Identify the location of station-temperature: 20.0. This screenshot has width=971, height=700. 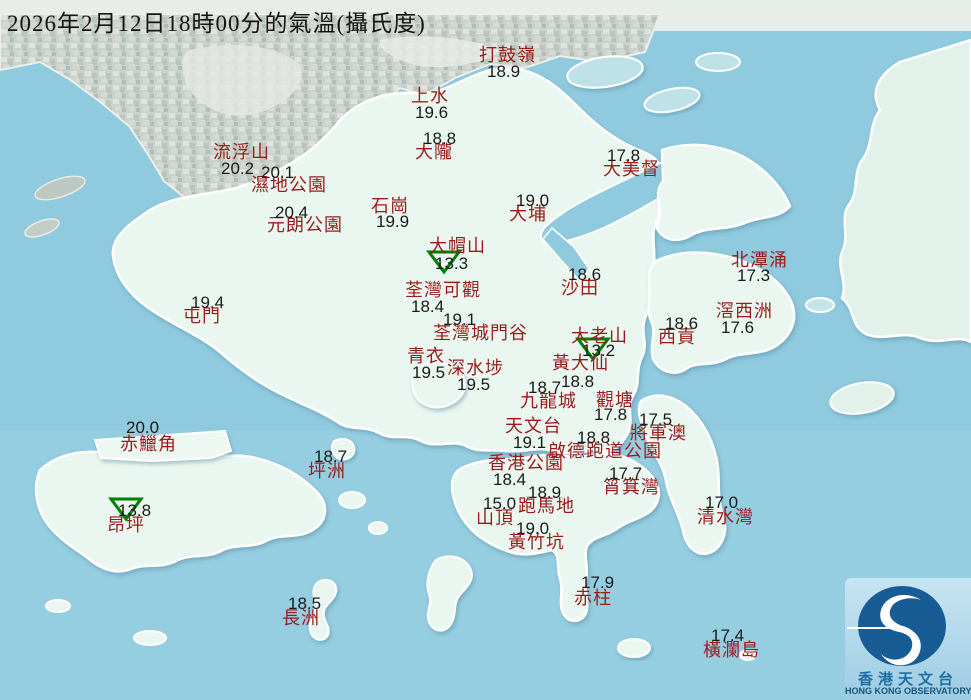
(143, 427).